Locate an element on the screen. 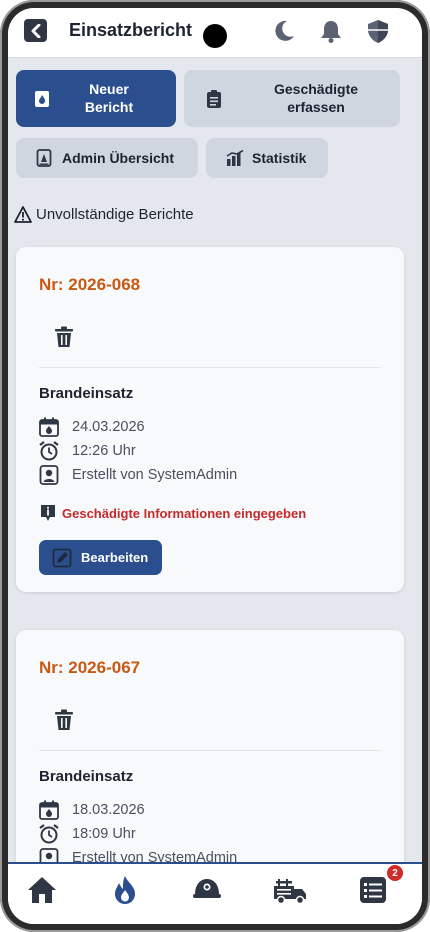 This screenshot has width=430, height=932. report-date-row: 18.03.2026 is located at coordinates (92, 810).